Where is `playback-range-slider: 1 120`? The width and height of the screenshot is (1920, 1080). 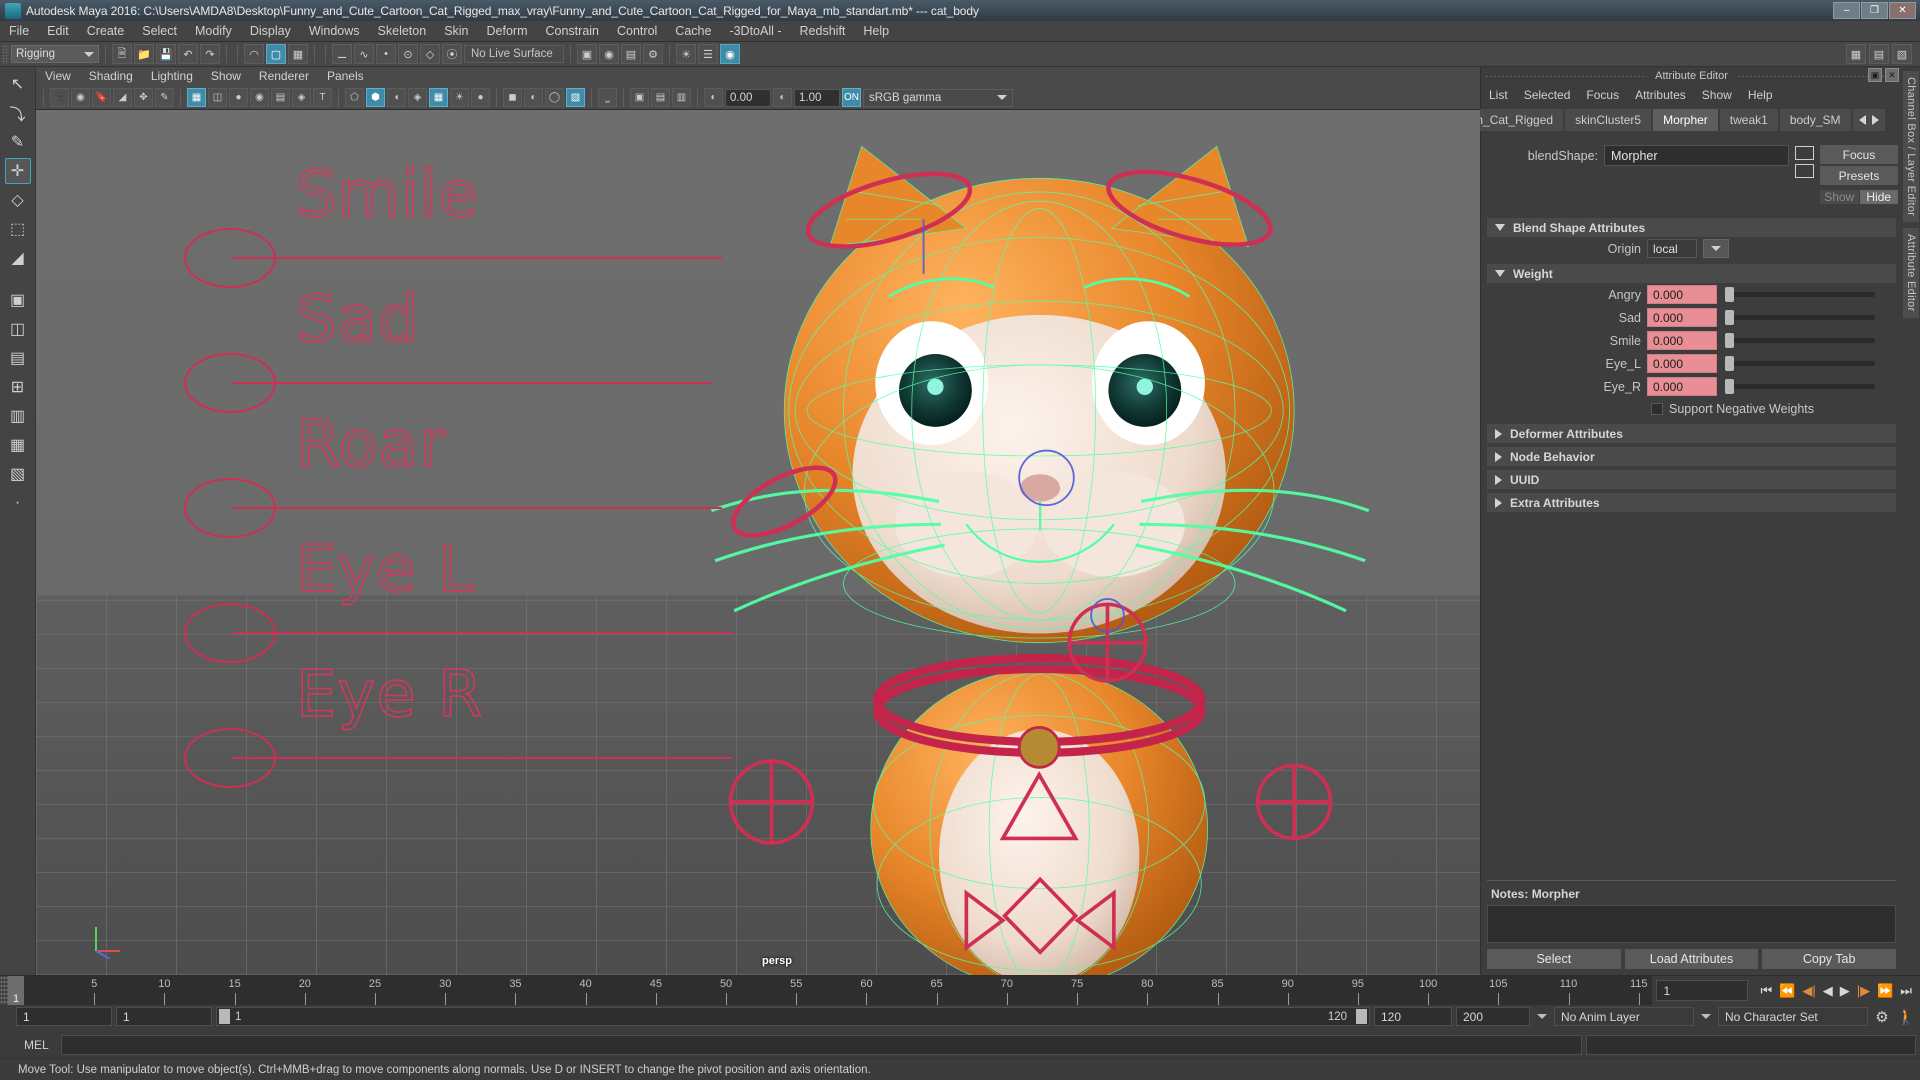 playback-range-slider: 1 120 is located at coordinates (793, 1016).